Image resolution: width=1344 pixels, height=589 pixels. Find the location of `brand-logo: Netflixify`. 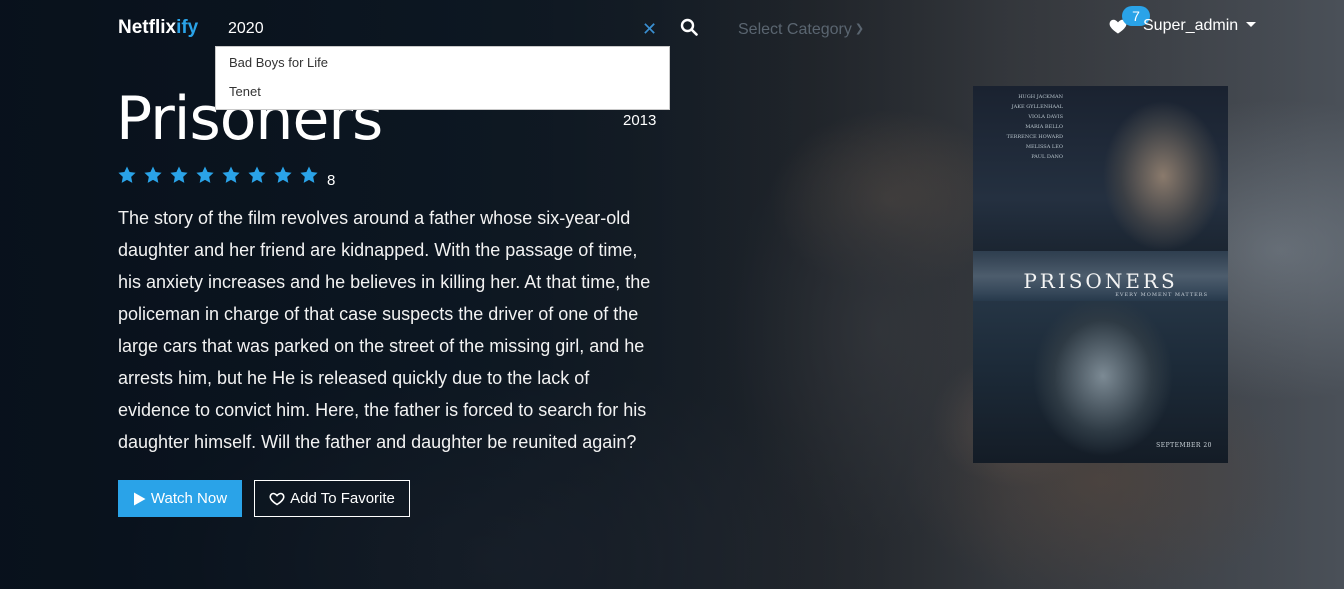

brand-logo: Netflixify is located at coordinates (158, 28).